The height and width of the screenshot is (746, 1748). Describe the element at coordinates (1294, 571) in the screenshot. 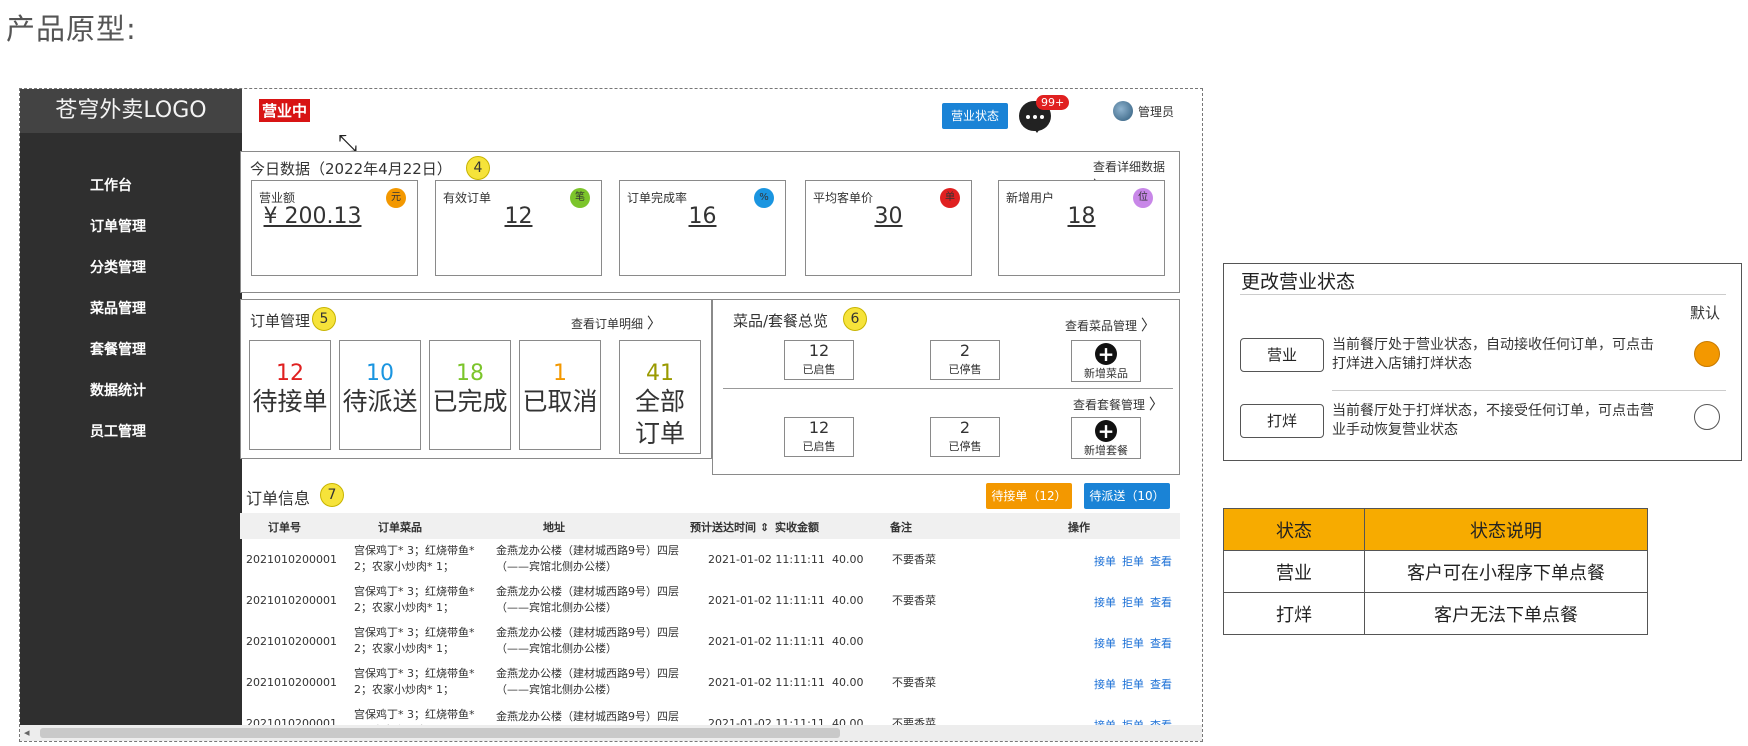

I see `legend-status: 营业` at that location.